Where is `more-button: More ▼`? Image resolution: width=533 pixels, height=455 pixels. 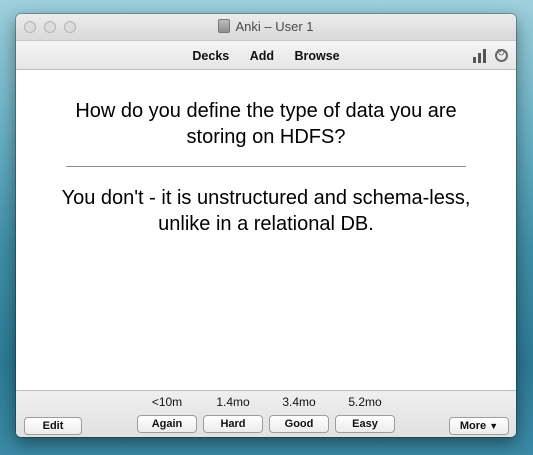
more-button: More ▼ is located at coordinates (479, 426).